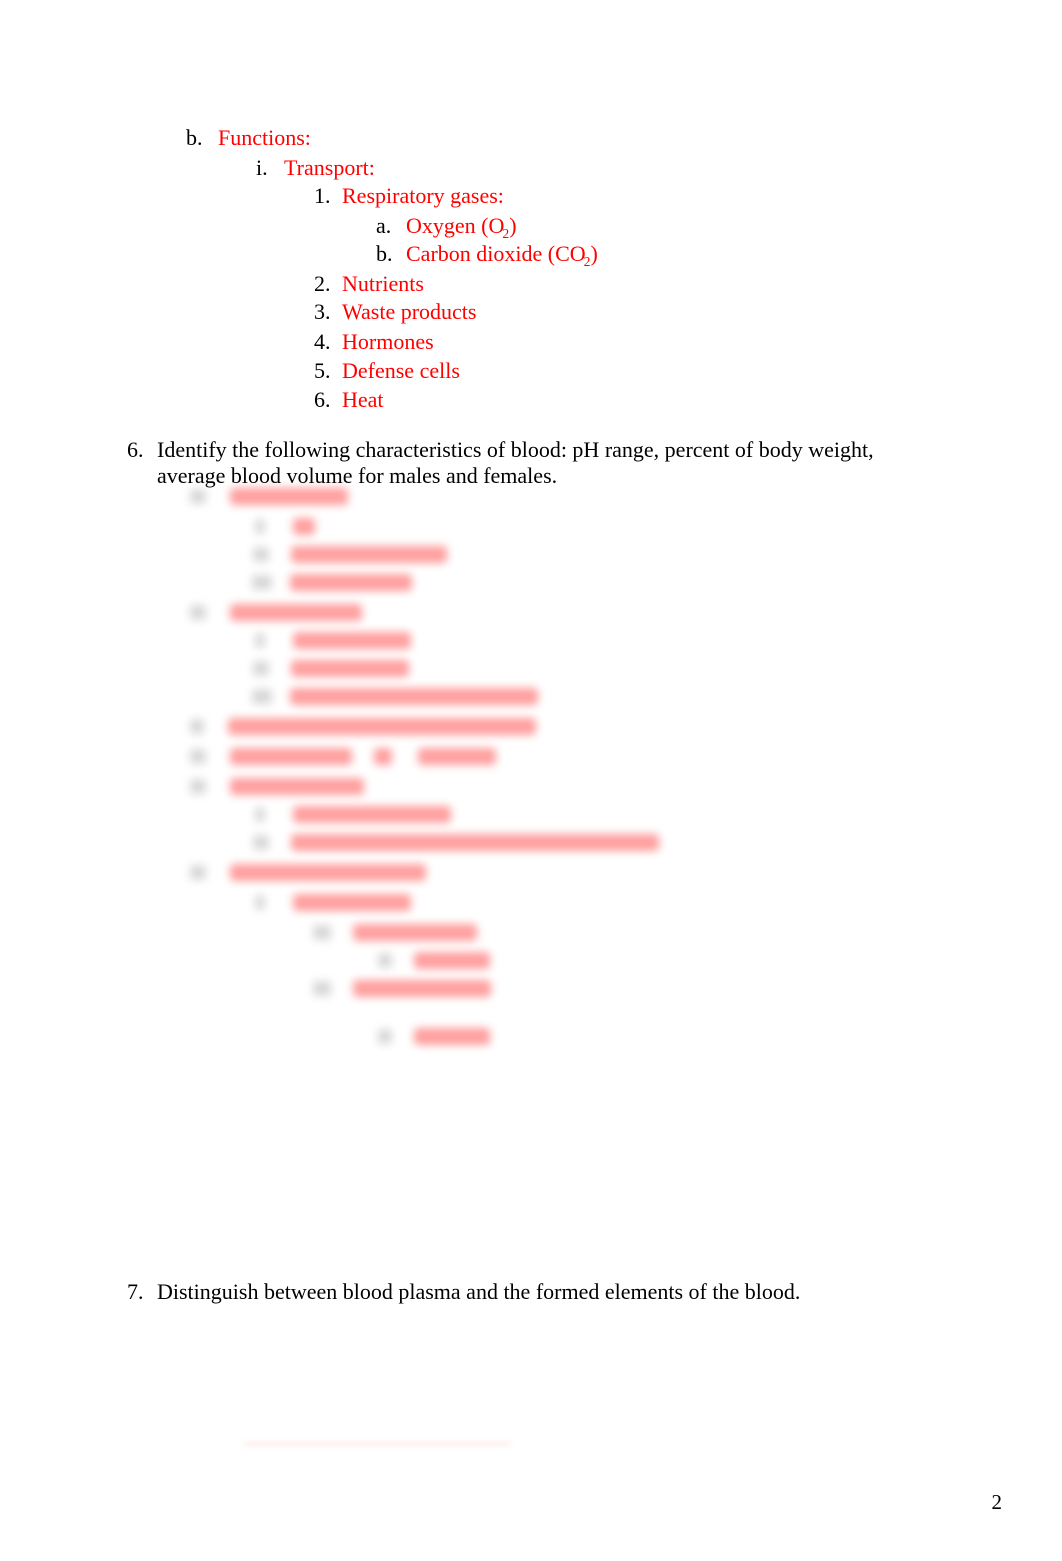  I want to click on outline-label-nutrients: Nutrients, so click(383, 283).